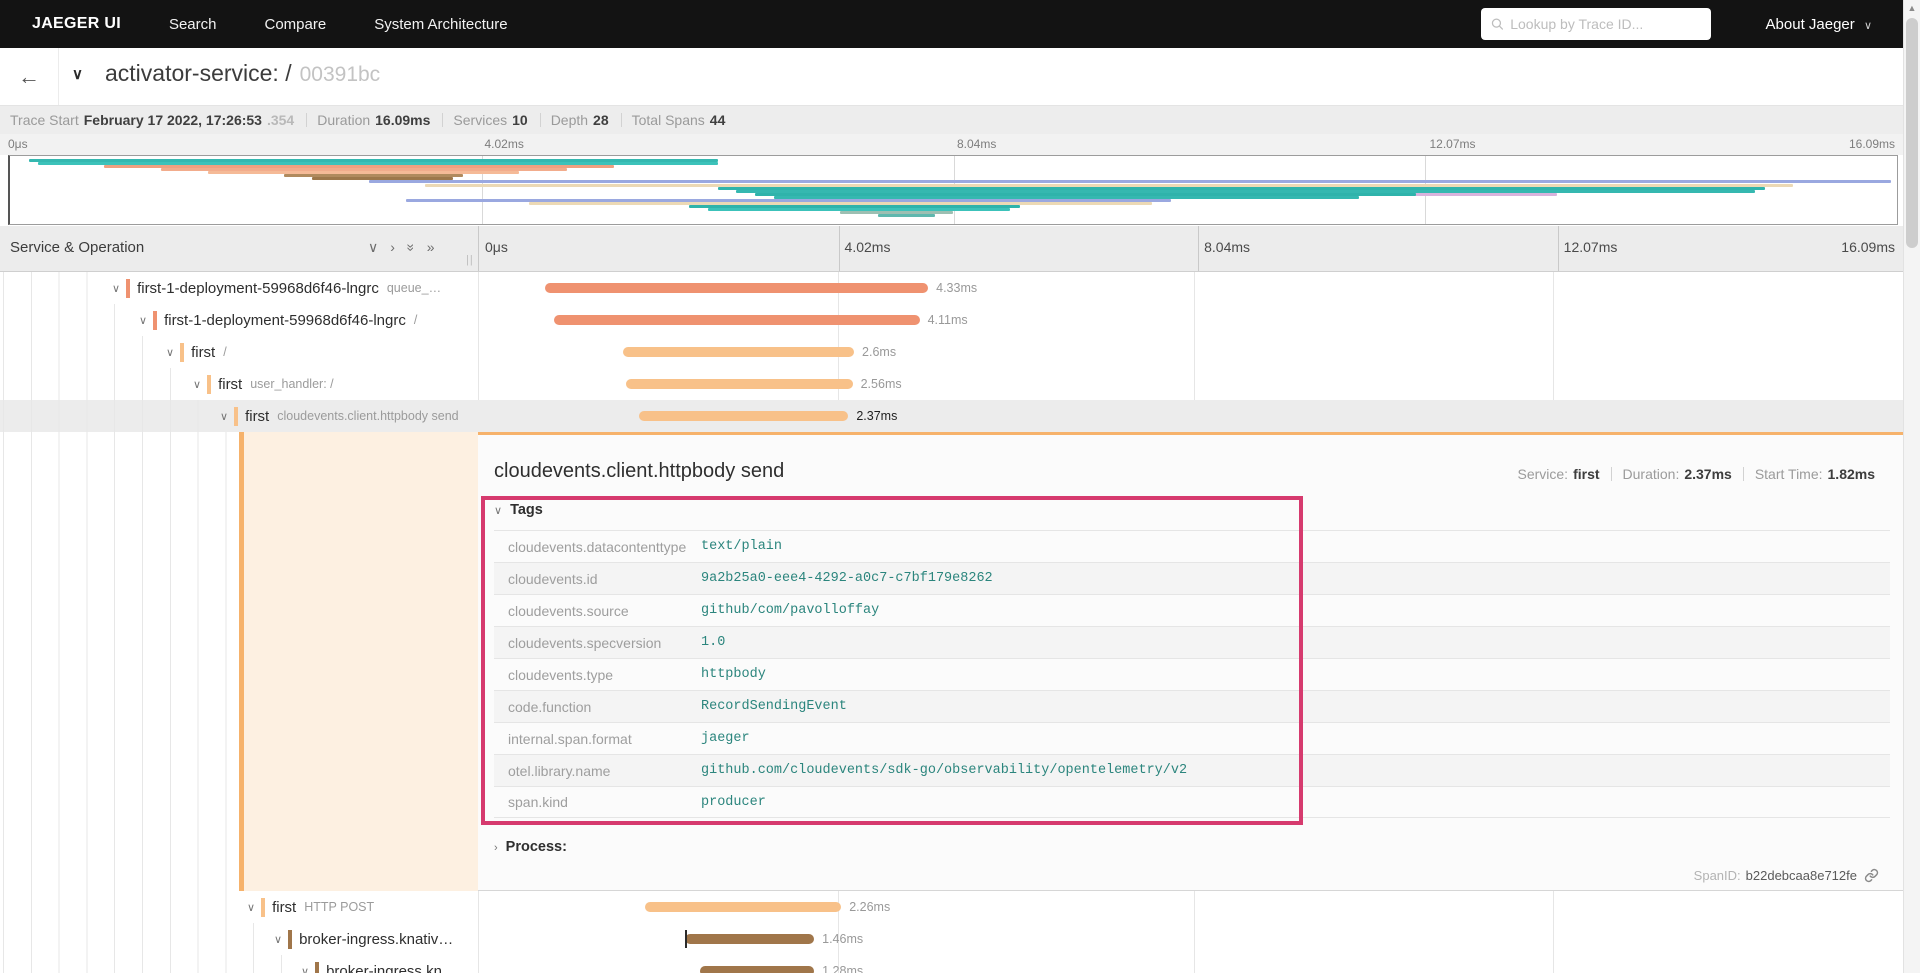 The height and width of the screenshot is (973, 1920). I want to click on axis-tick-label: 16.09ms, so click(1868, 247).